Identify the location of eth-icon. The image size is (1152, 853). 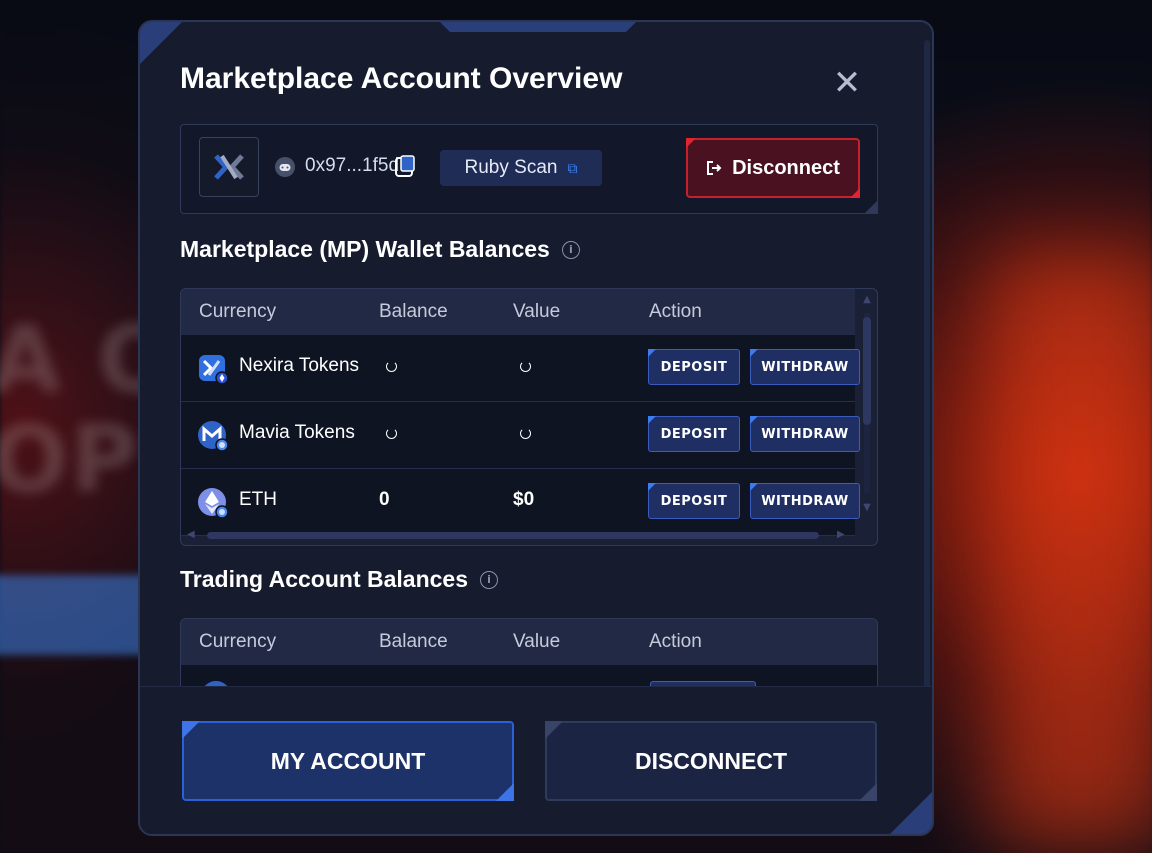
(213, 503).